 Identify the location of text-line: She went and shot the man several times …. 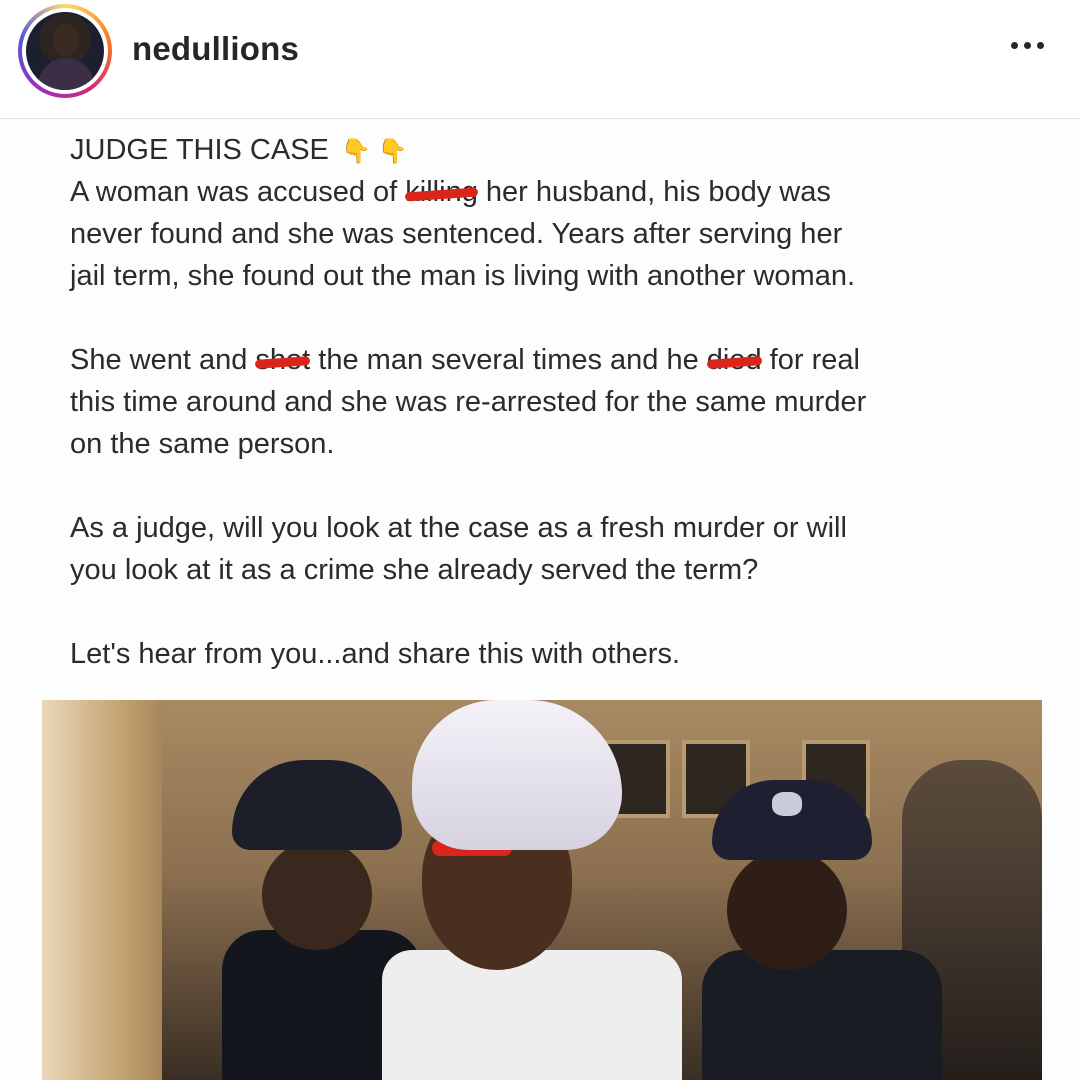
(465, 360).